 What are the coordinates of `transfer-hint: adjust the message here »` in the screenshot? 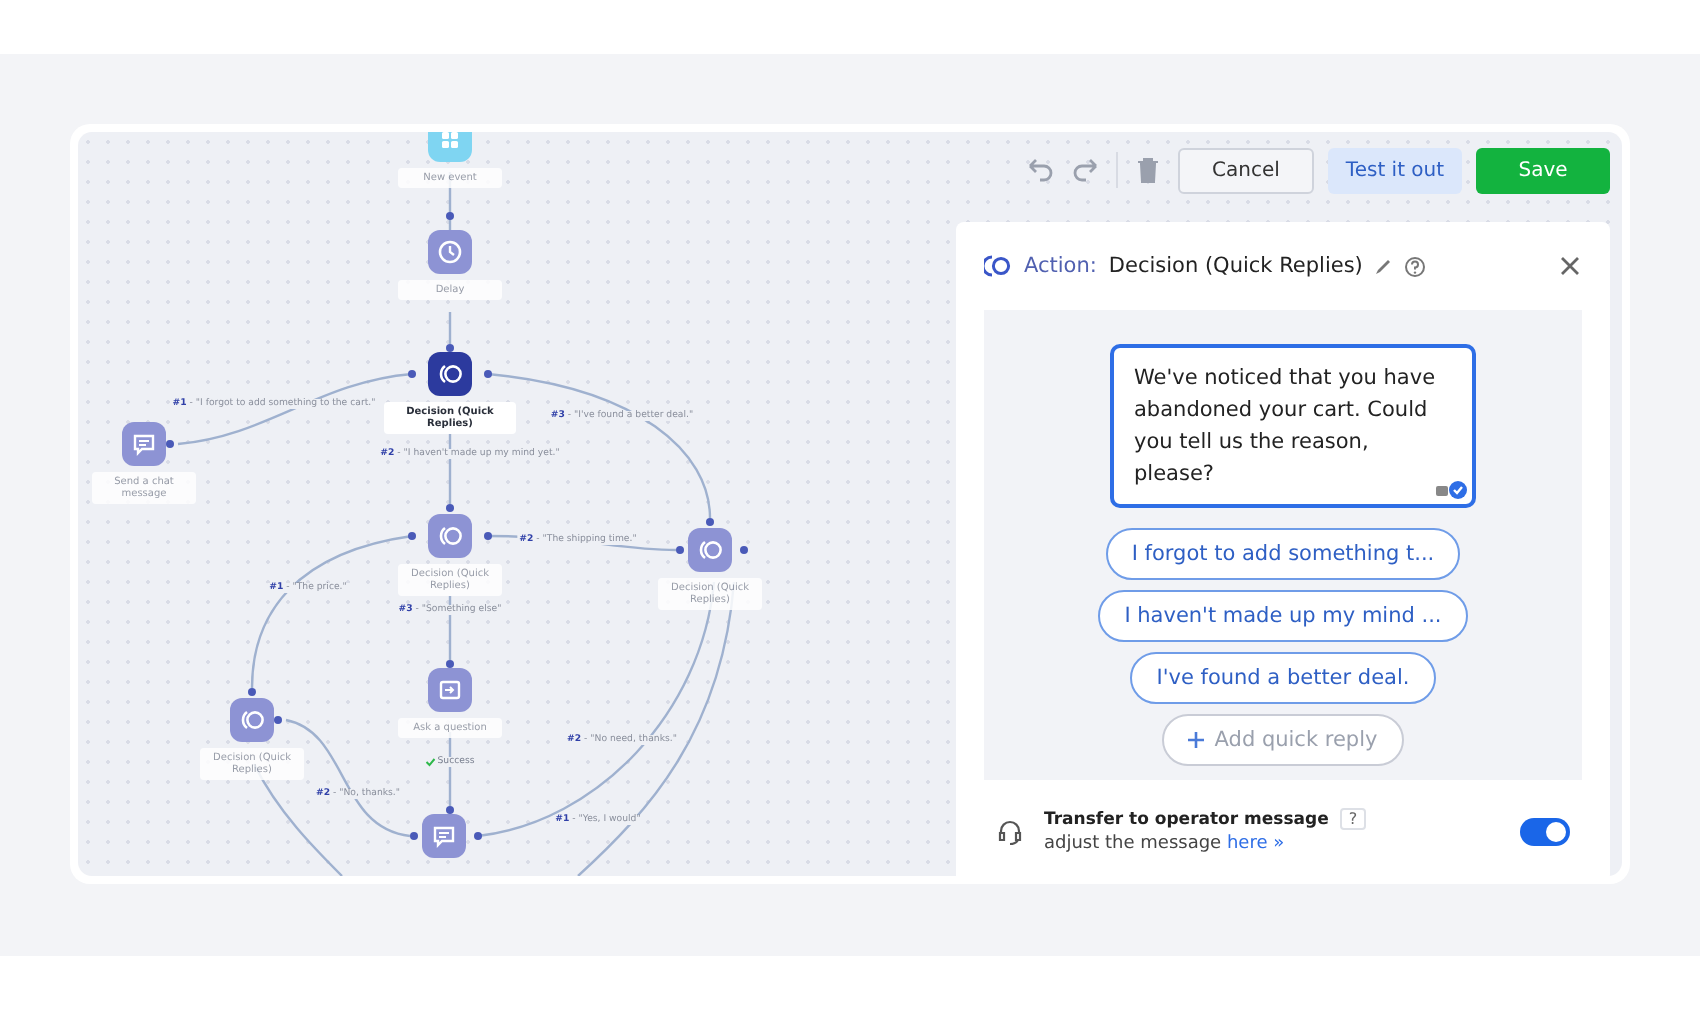 It's located at (1165, 844).